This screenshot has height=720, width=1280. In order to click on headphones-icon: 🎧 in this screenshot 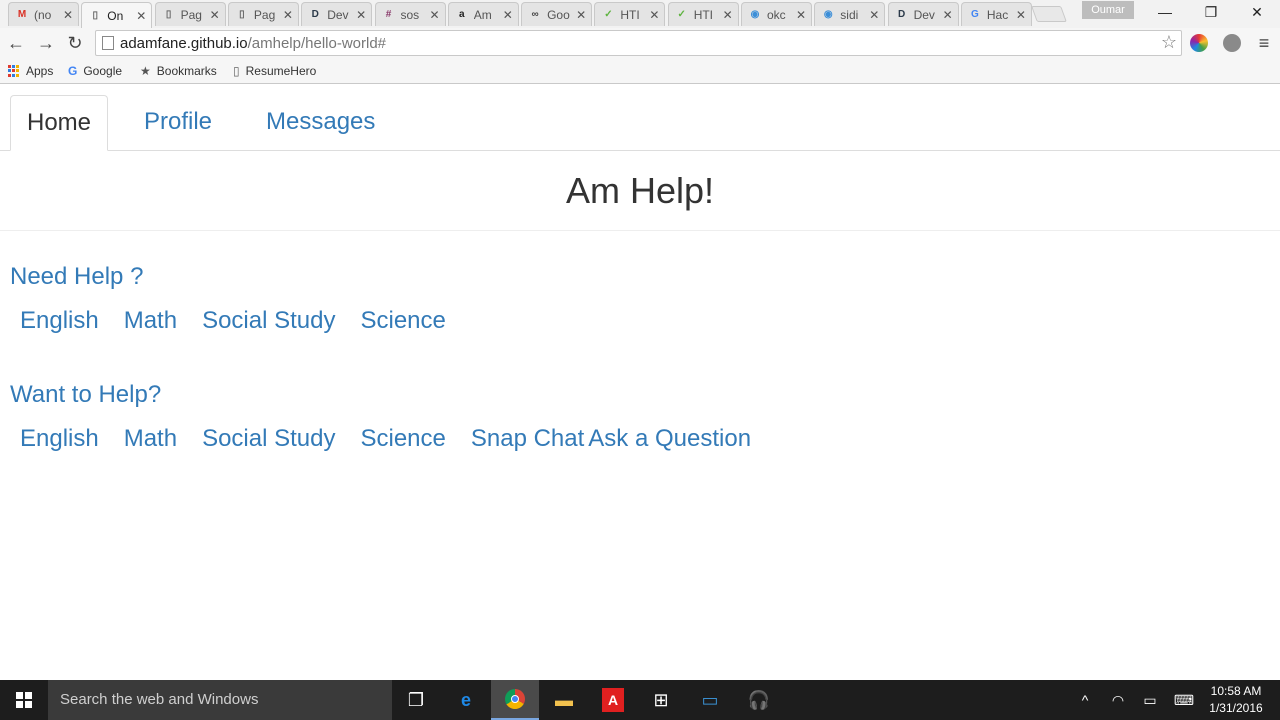, I will do `click(759, 700)`.